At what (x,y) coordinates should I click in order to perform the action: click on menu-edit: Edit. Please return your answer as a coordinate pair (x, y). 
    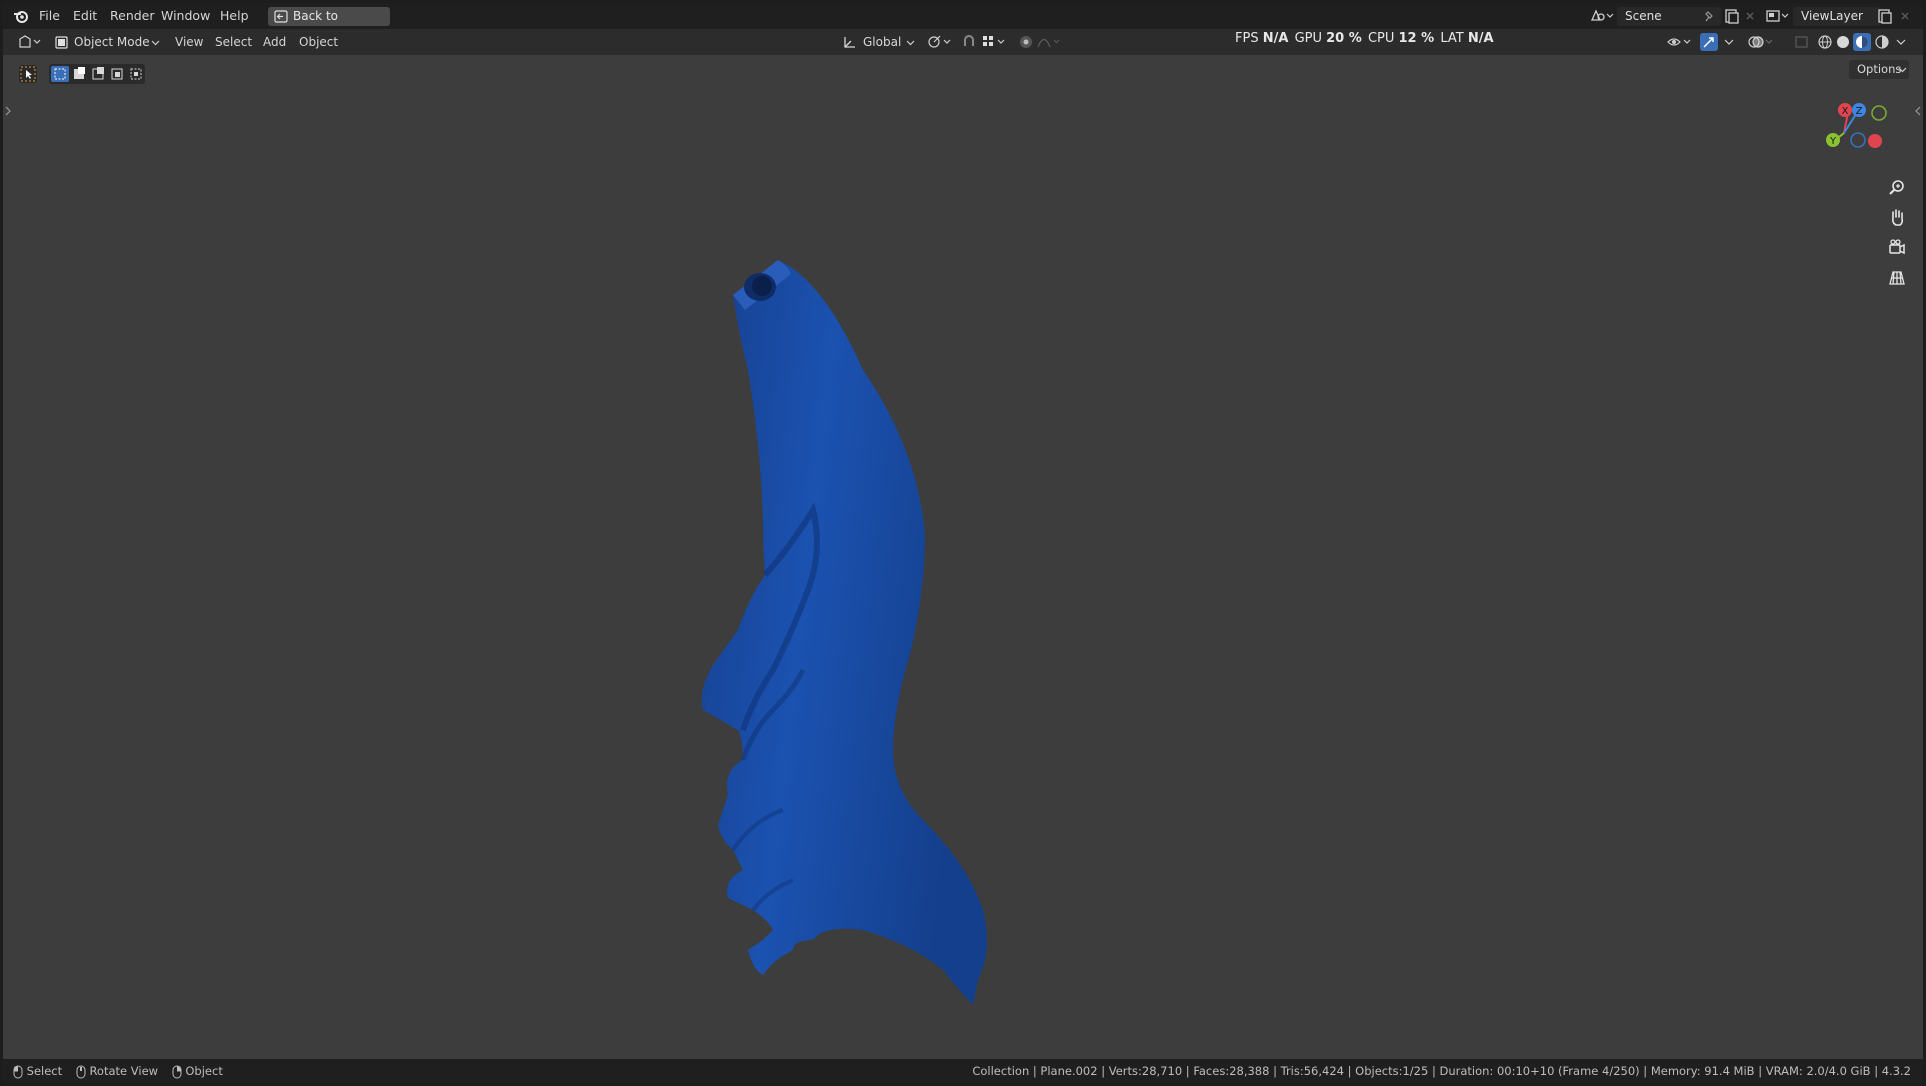
    Looking at the image, I should click on (85, 16).